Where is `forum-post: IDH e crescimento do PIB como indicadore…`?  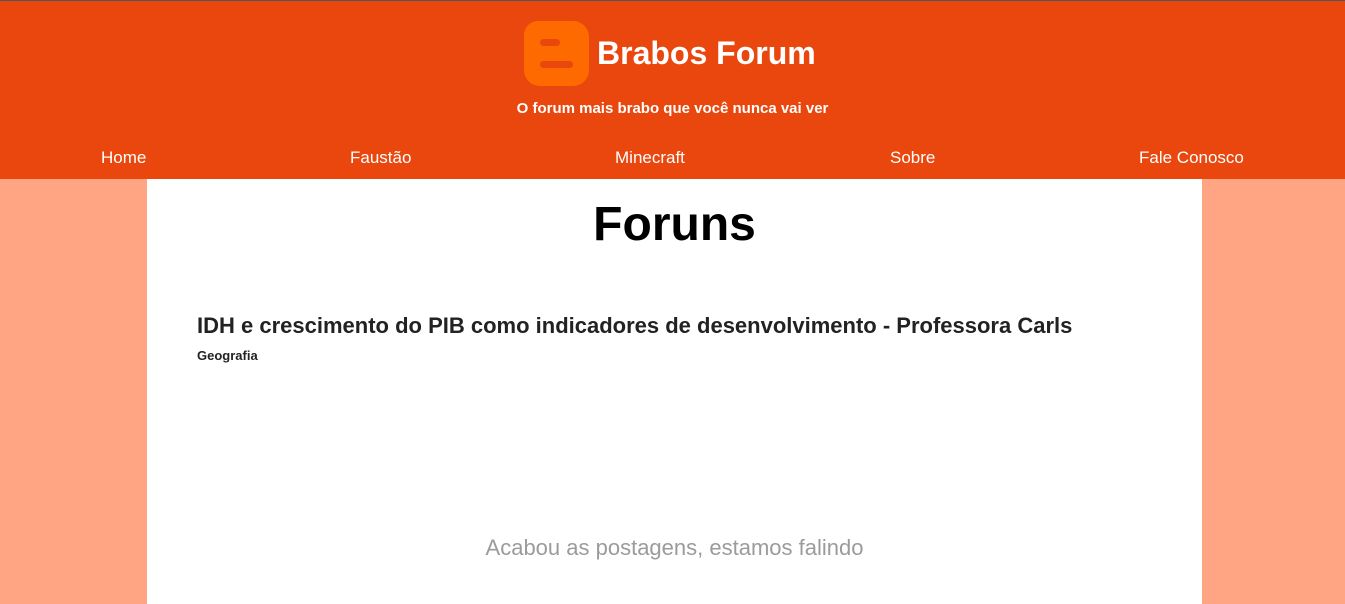 forum-post: IDH e crescimento do PIB como indicadore… is located at coordinates (687, 338).